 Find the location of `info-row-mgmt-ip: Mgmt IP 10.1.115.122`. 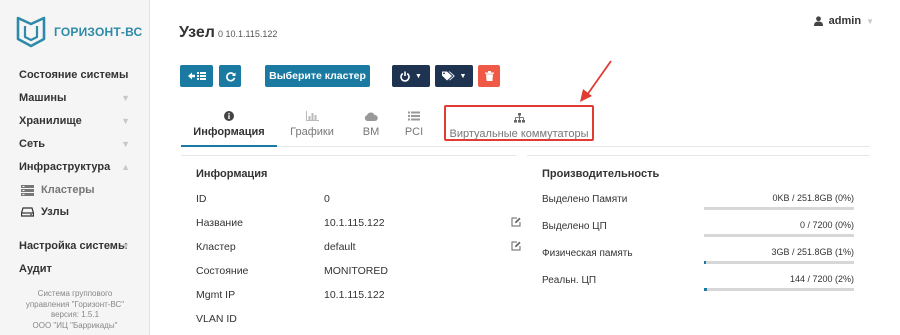

info-row-mgmt-ip: Mgmt IP 10.1.115.122 is located at coordinates (356, 296).